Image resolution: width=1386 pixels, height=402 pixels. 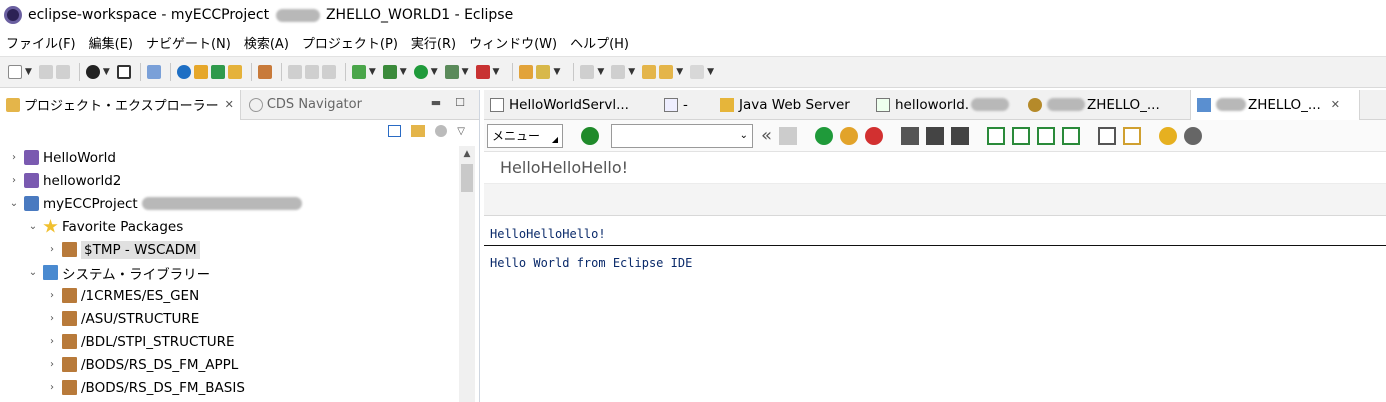 What do you see at coordinates (556, 72) in the screenshot?
I see `rocket-dropdown-icon: ▼` at bounding box center [556, 72].